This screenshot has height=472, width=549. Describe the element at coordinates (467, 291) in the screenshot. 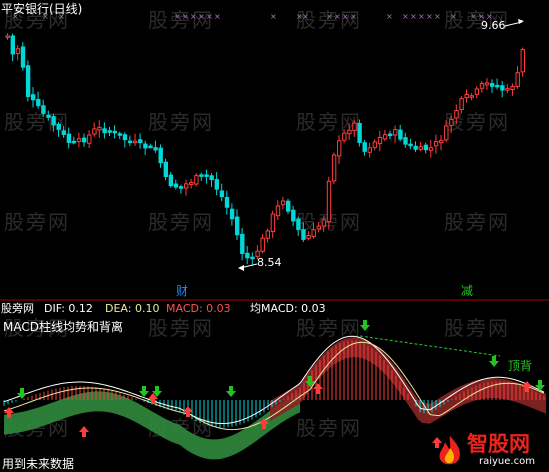

I see `marker-jian: 减` at that location.